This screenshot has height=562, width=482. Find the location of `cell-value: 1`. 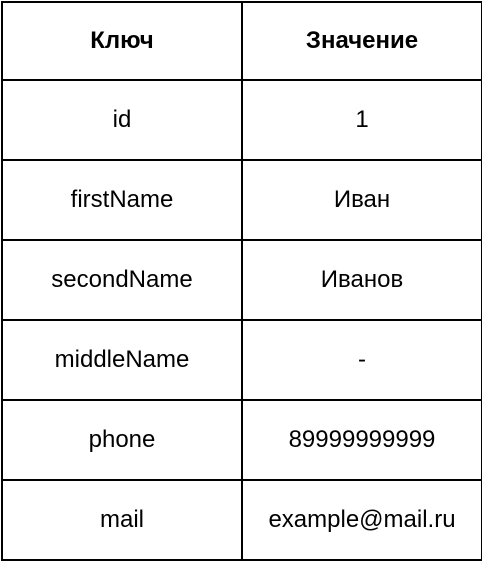

cell-value: 1 is located at coordinates (361, 120).